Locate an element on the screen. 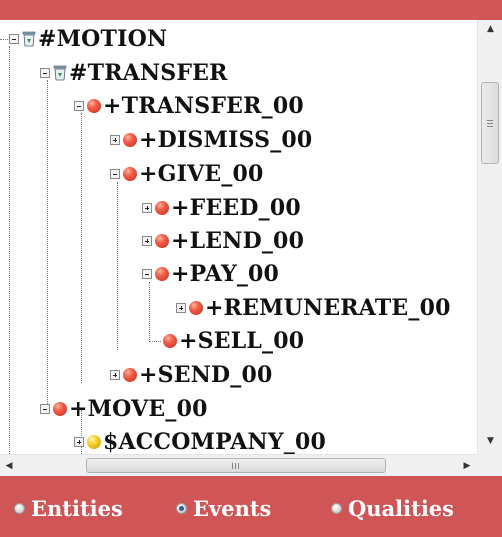  yellow-ball-icon is located at coordinates (94, 442).